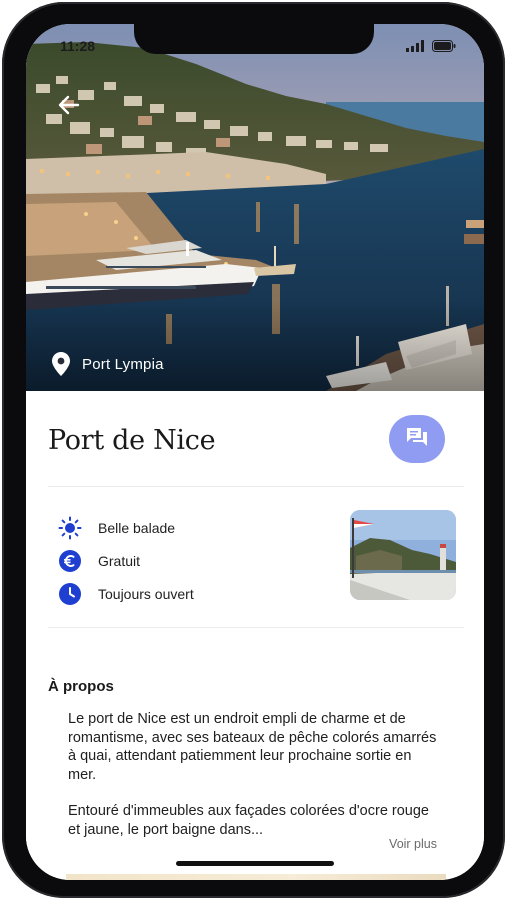  Describe the element at coordinates (146, 593) in the screenshot. I see `info-label: Toujours ouvert` at that location.